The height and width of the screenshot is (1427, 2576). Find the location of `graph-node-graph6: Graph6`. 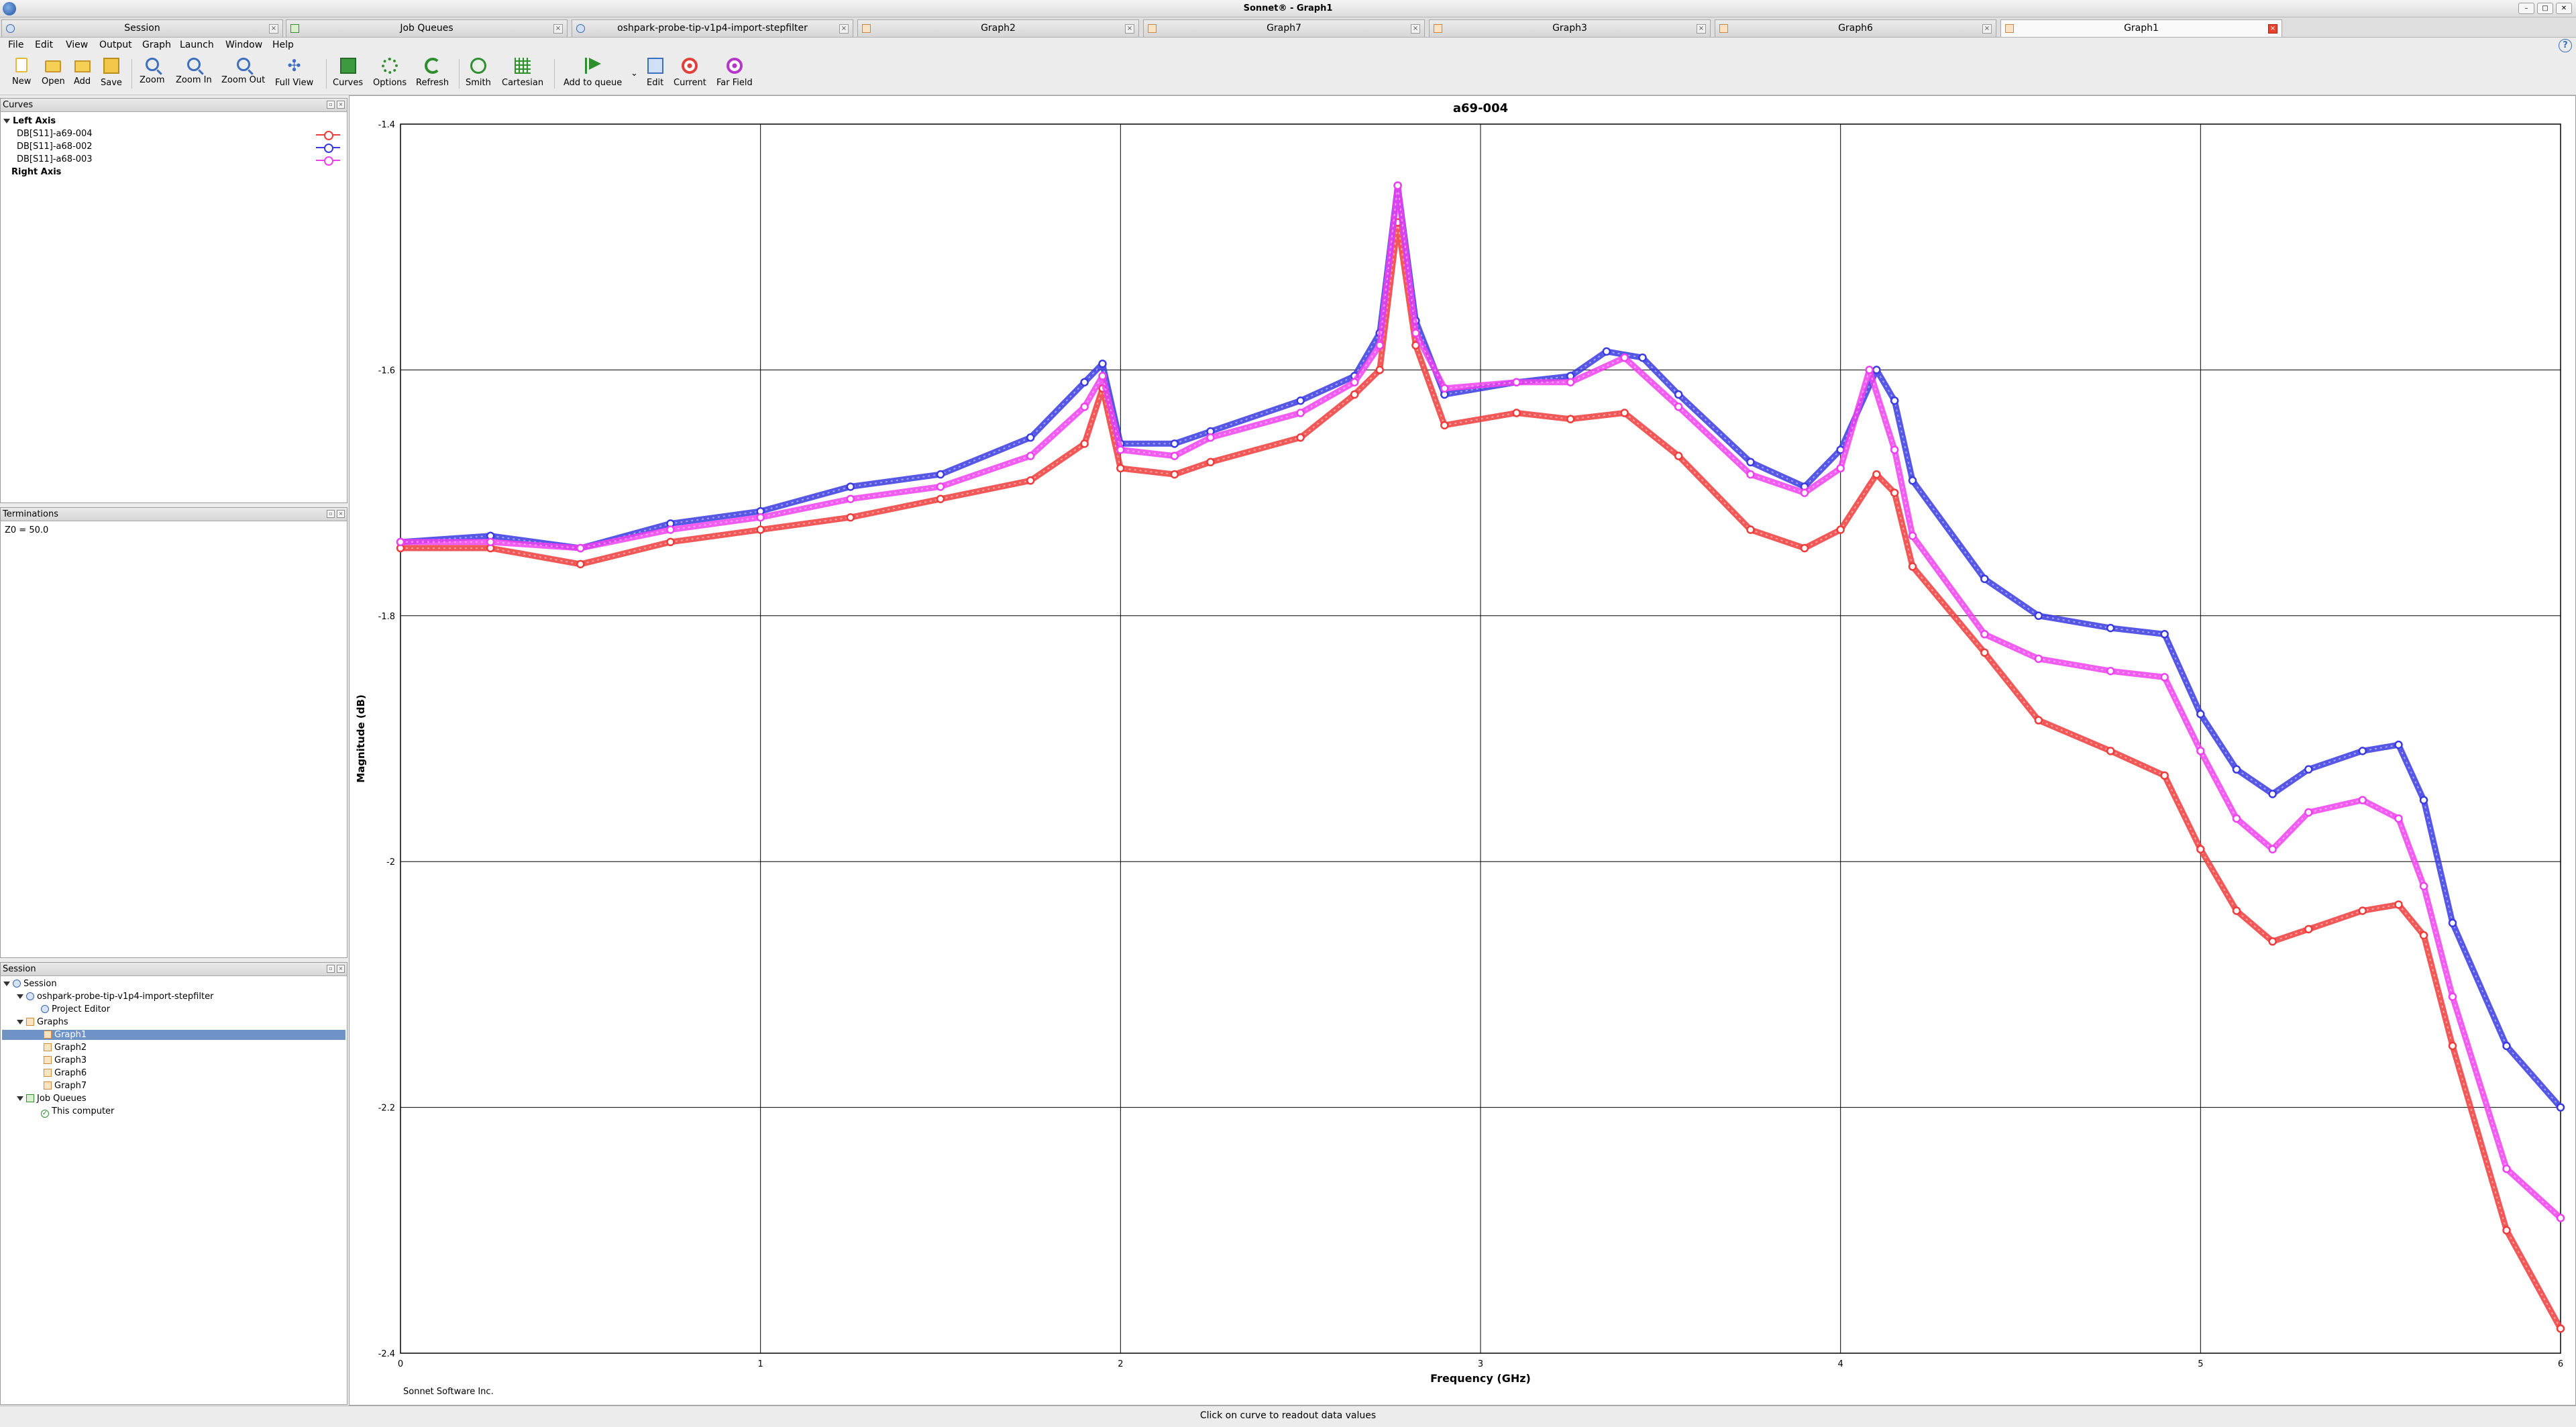

graph-node-graph6: Graph6 is located at coordinates (65, 1073).